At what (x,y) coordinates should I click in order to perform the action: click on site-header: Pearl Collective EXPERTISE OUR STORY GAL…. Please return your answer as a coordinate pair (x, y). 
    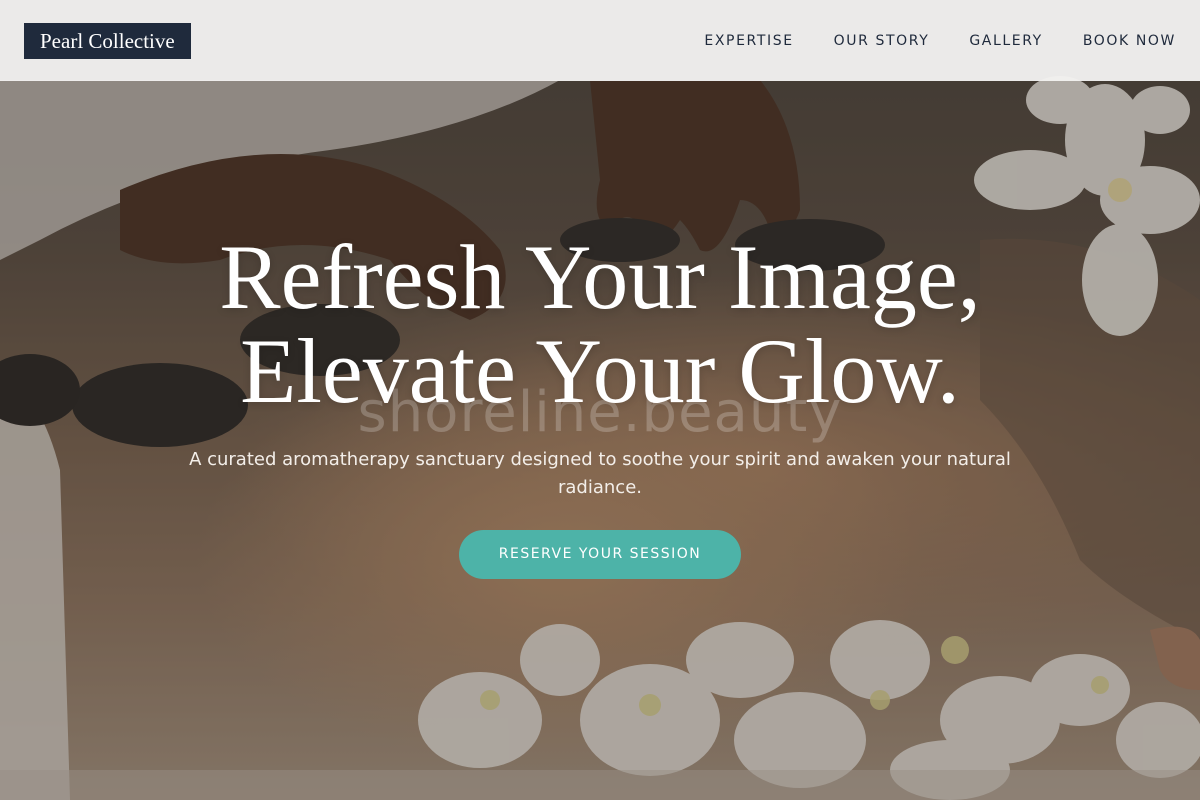
    Looking at the image, I should click on (600, 40).